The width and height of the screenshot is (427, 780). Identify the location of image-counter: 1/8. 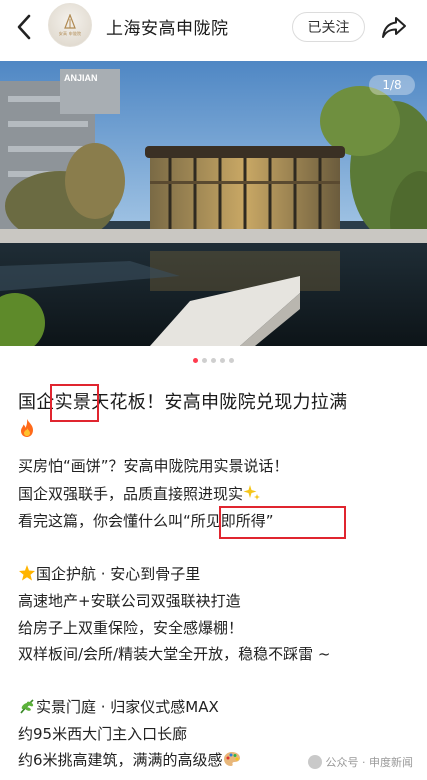
(392, 85).